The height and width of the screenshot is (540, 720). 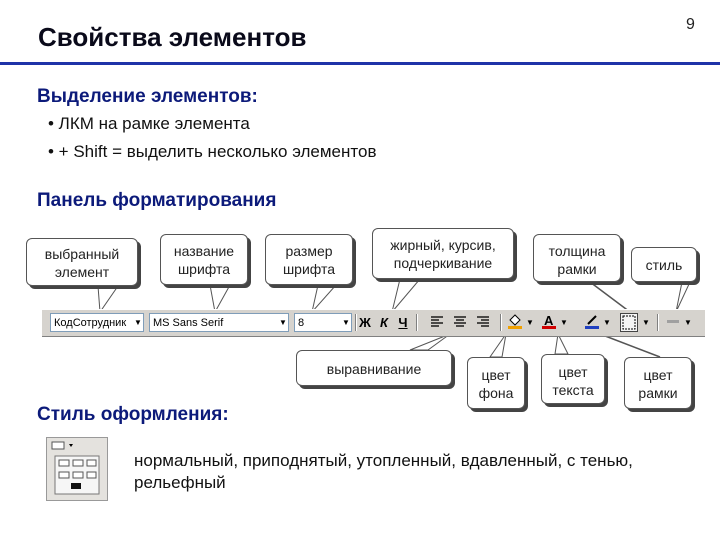 What do you see at coordinates (283, 322) in the screenshot?
I see `font-dropdown-icon: ▼` at bounding box center [283, 322].